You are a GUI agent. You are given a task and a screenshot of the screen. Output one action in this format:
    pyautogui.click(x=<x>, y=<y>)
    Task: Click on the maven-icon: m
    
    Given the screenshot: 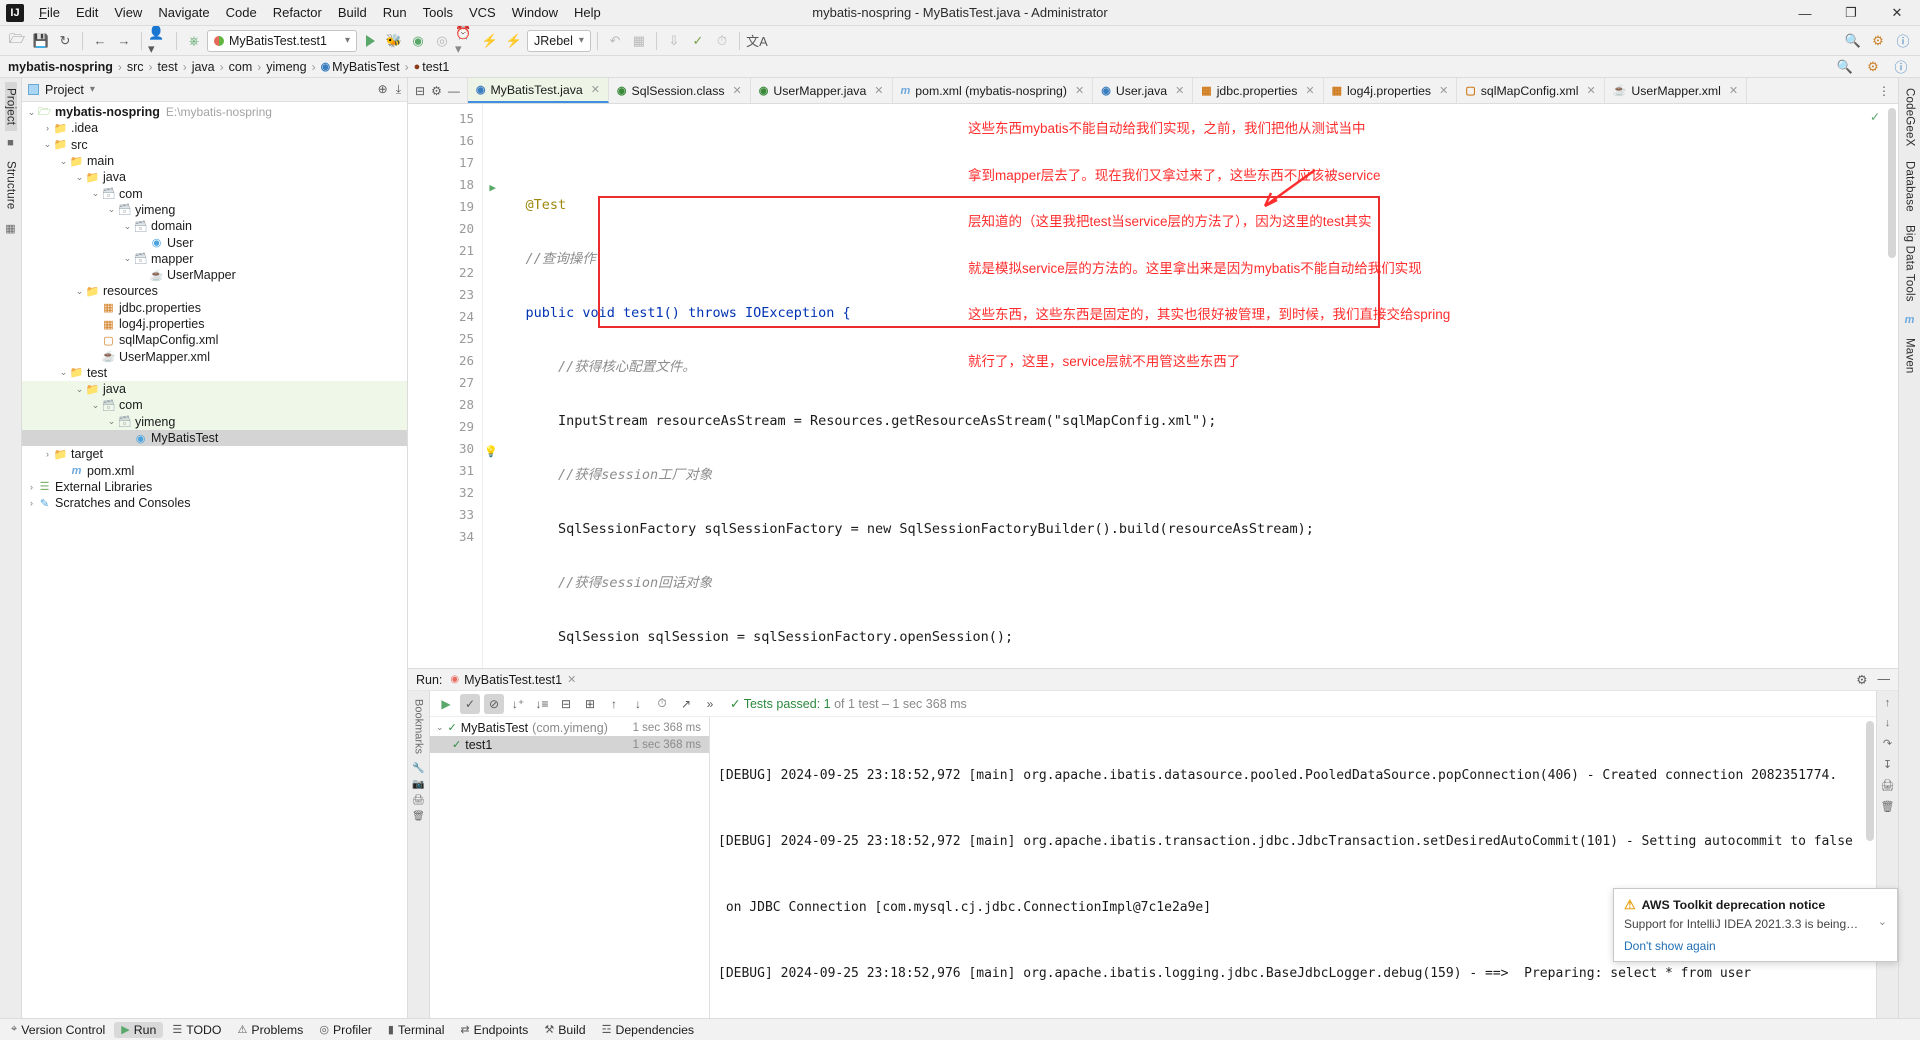 What is the action you would take?
    pyautogui.click(x=1910, y=320)
    